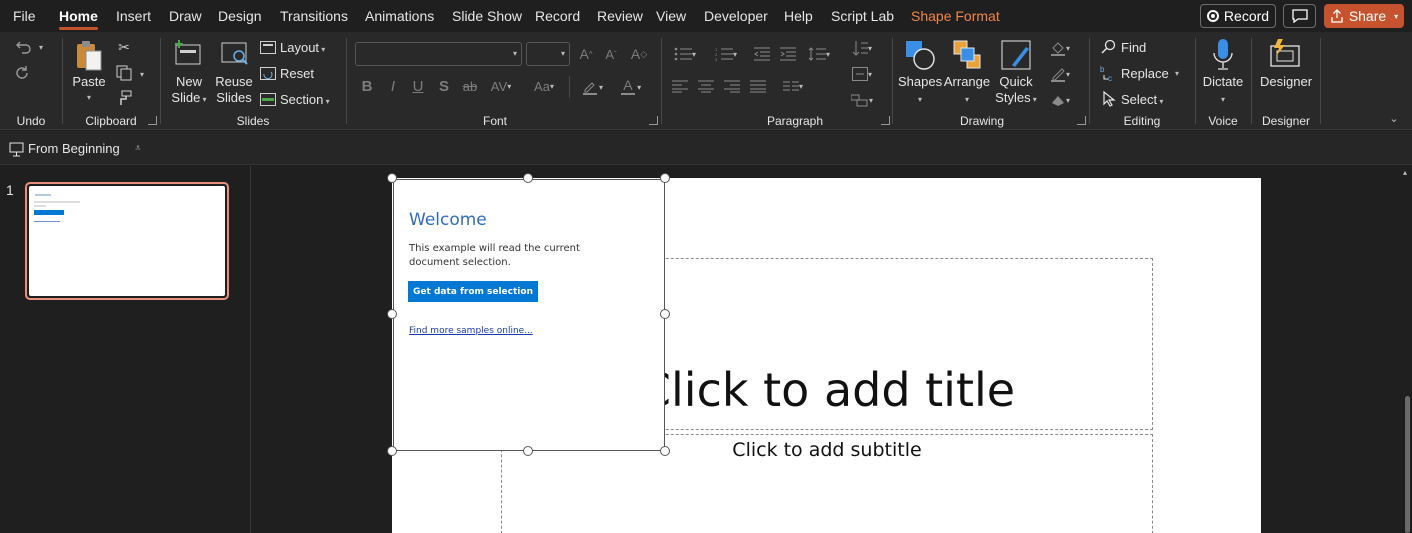 Image resolution: width=1412 pixels, height=533 pixels. I want to click on select-icon, so click(1109, 99).